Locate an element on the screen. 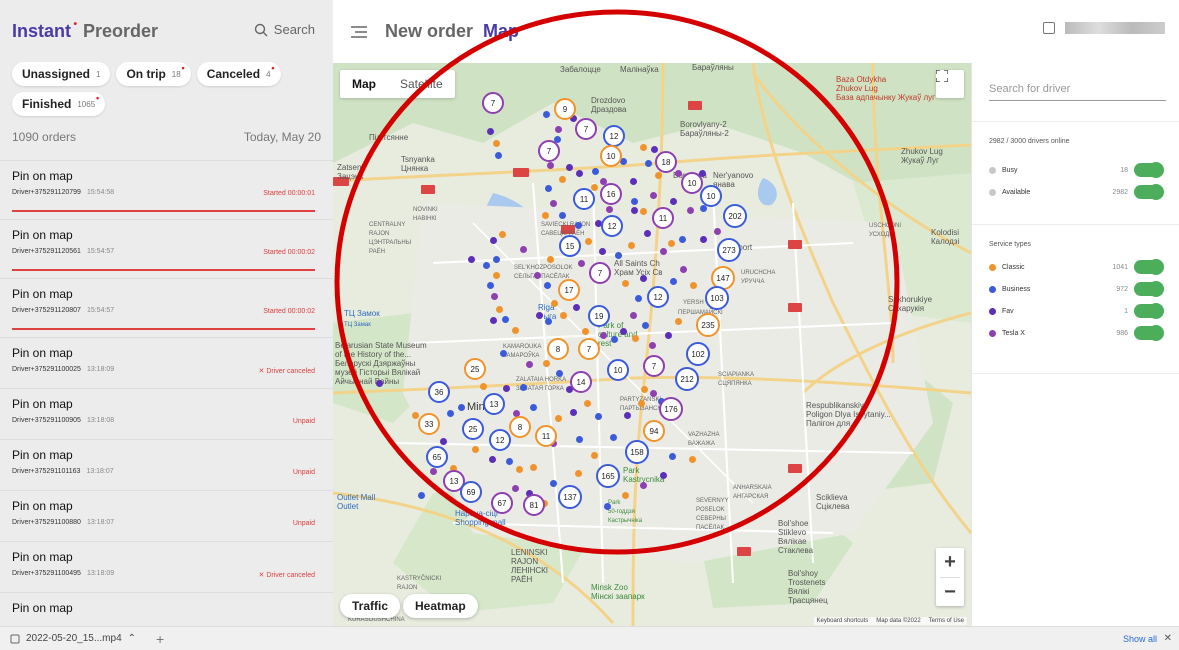 The width and height of the screenshot is (1179, 650). fullscreen-button is located at coordinates (950, 84).